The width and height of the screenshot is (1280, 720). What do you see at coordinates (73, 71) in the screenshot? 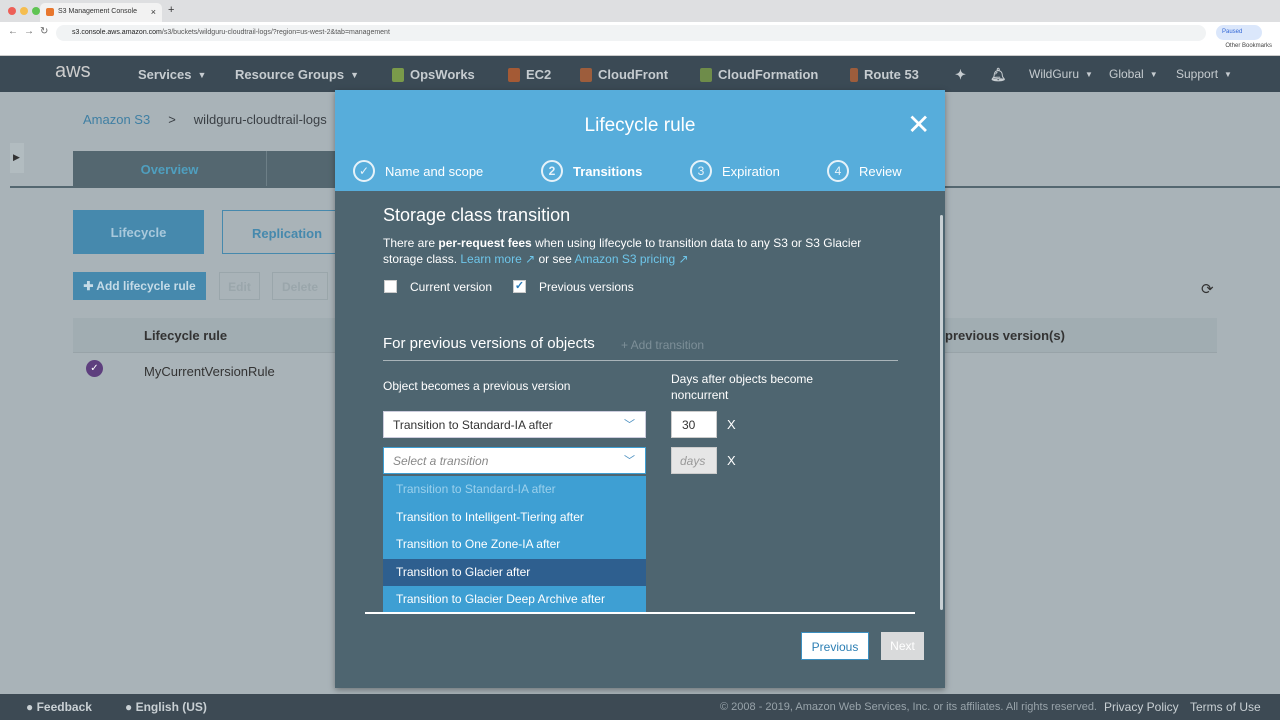
I see `aws-logo: aws` at bounding box center [73, 71].